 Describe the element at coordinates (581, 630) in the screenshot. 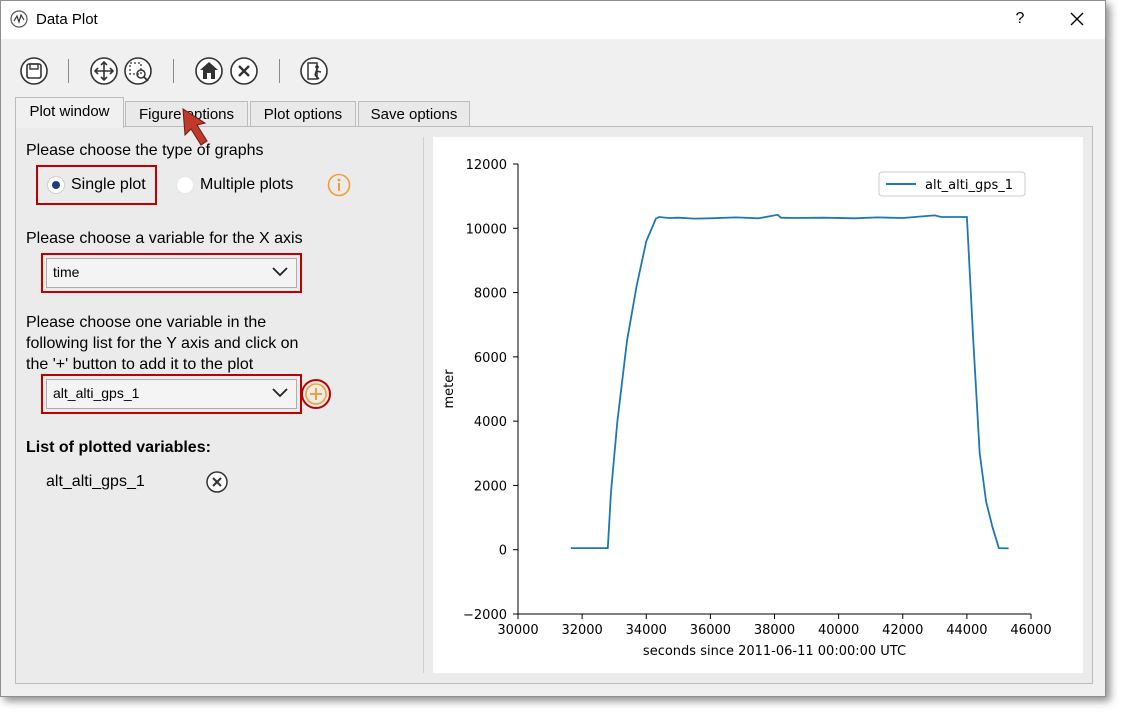

I see `x-tick-label: 32000` at that location.